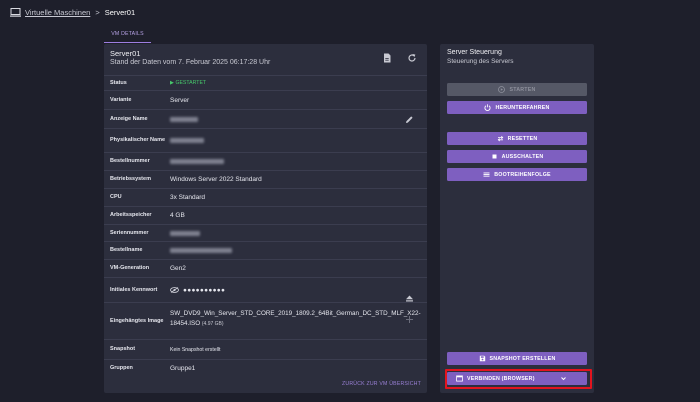 This screenshot has width=700, height=402. What do you see at coordinates (120, 12) in the screenshot?
I see `breadcrumb-current: Server01` at bounding box center [120, 12].